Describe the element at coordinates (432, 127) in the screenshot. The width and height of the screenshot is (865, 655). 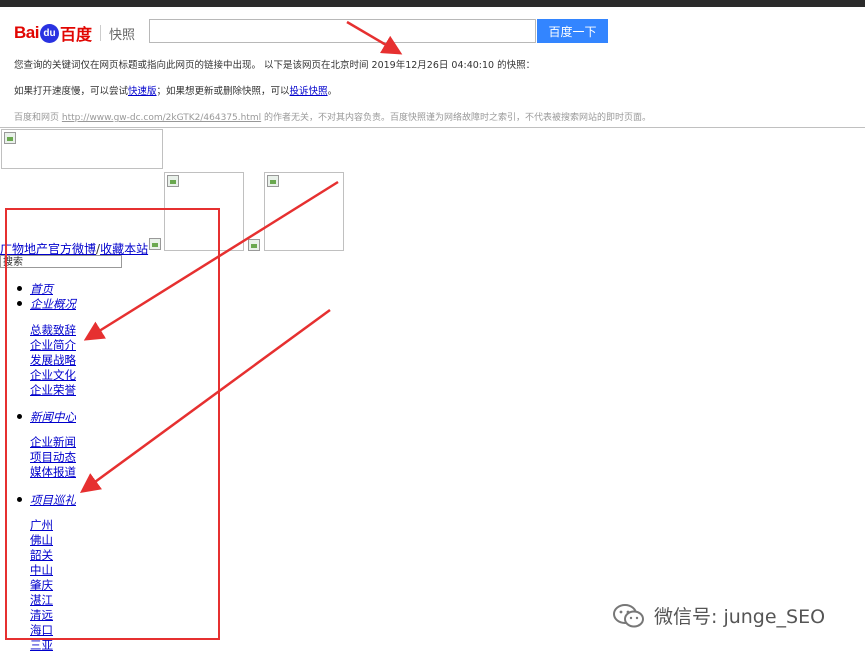
I see `header-divider` at that location.